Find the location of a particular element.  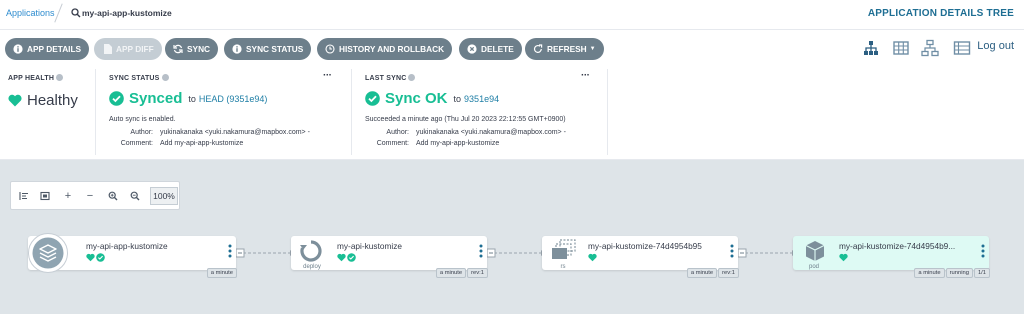

chevron-down-icon: ▼ is located at coordinates (592, 49).